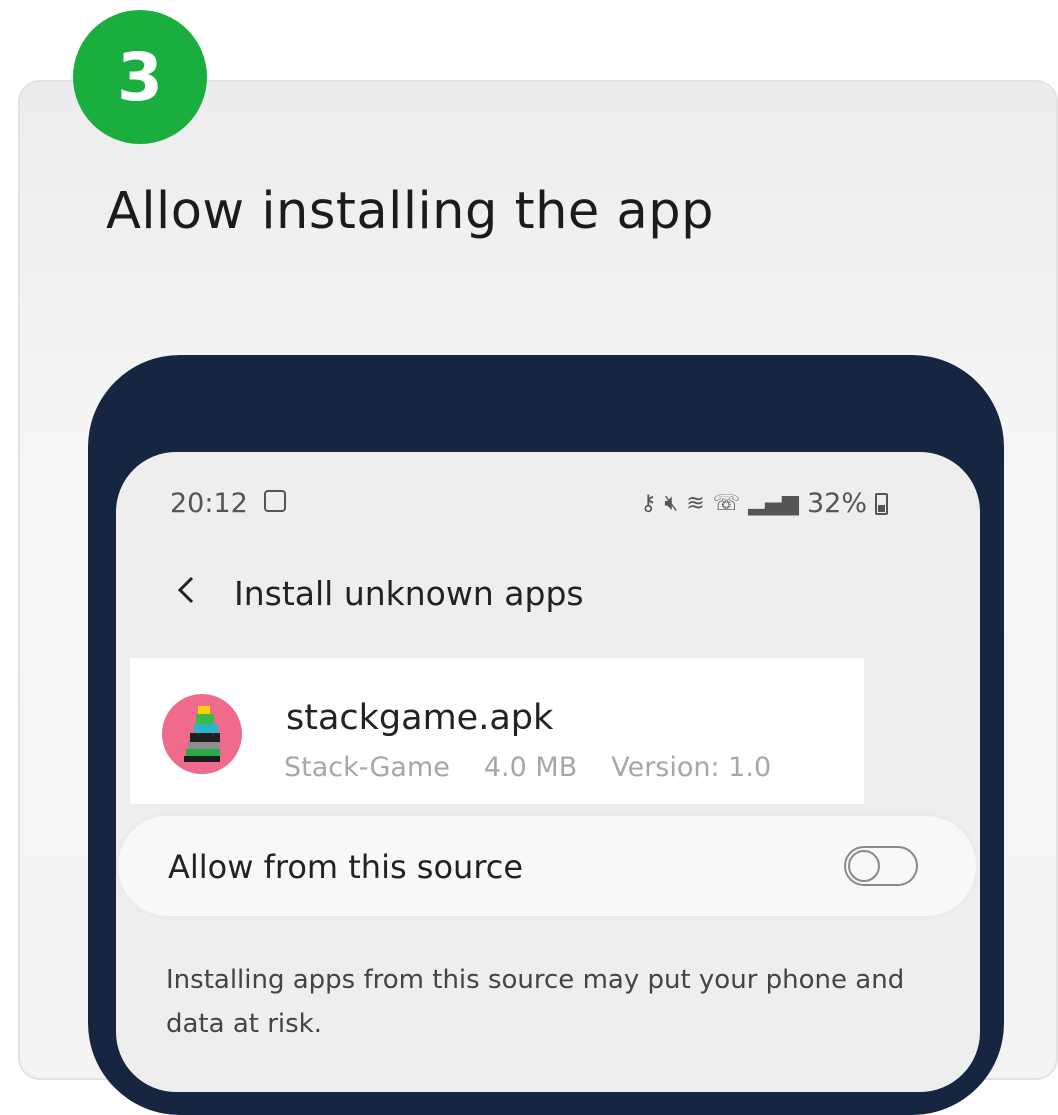 The image size is (1058, 1115). I want to click on status-bar: 20:12 ⚷ 🔇︎ ≋ ☏ ▂▄▆ 32%, so click(550, 506).